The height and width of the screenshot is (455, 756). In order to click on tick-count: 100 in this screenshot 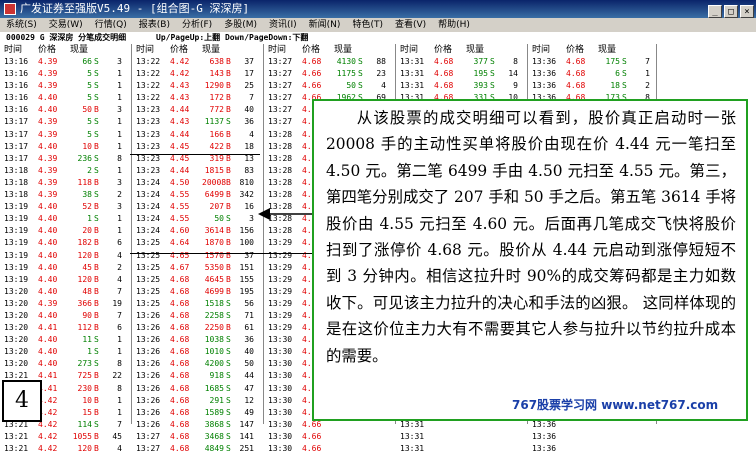, I will do `click(246, 243)`.